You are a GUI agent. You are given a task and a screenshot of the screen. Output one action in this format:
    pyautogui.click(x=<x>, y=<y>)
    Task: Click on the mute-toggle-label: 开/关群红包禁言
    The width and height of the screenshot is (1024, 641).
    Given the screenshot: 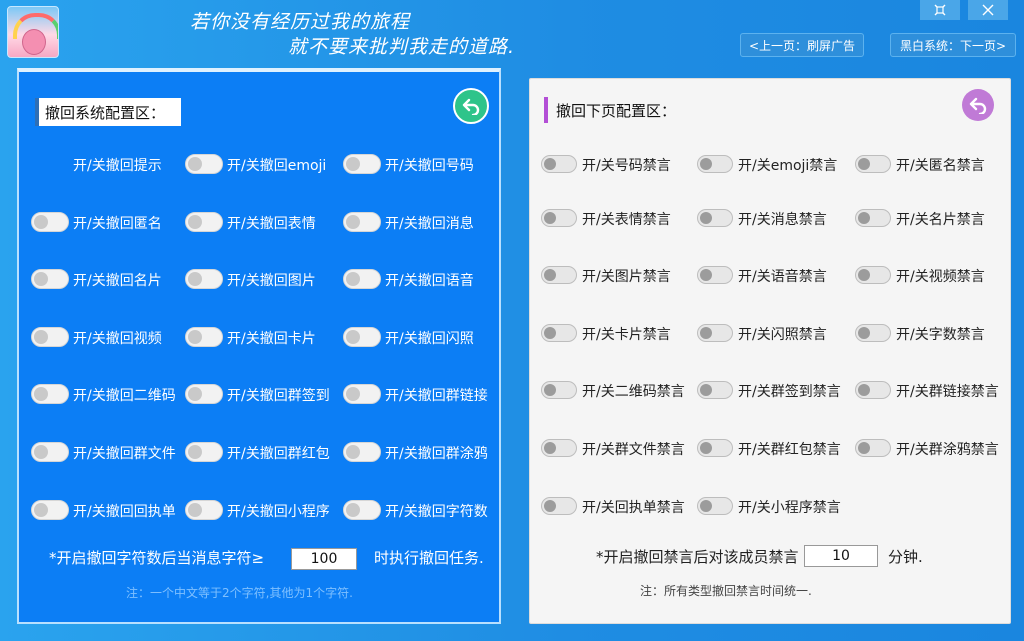 What is the action you would take?
    pyautogui.click(x=789, y=450)
    